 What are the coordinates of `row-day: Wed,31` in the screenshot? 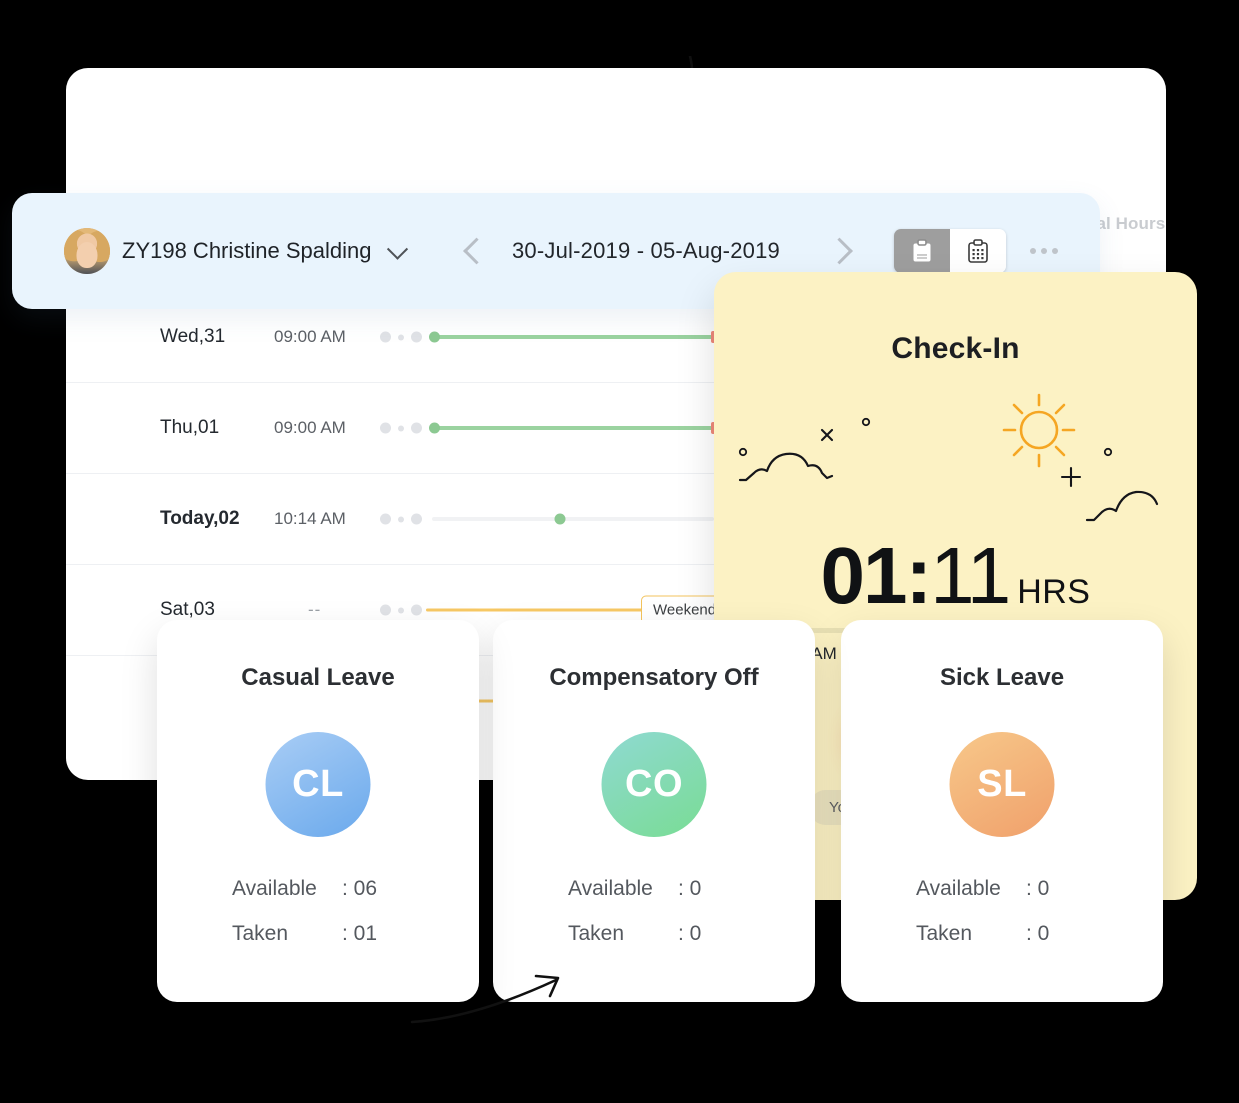 It's located at (193, 336).